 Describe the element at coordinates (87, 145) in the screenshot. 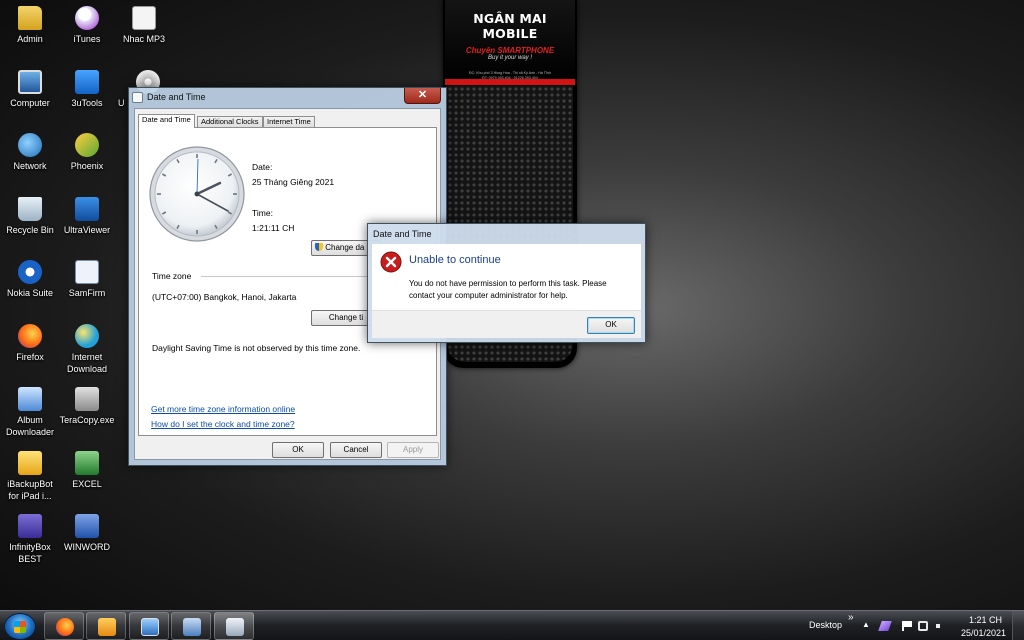

I see `phoenix-icon` at that location.